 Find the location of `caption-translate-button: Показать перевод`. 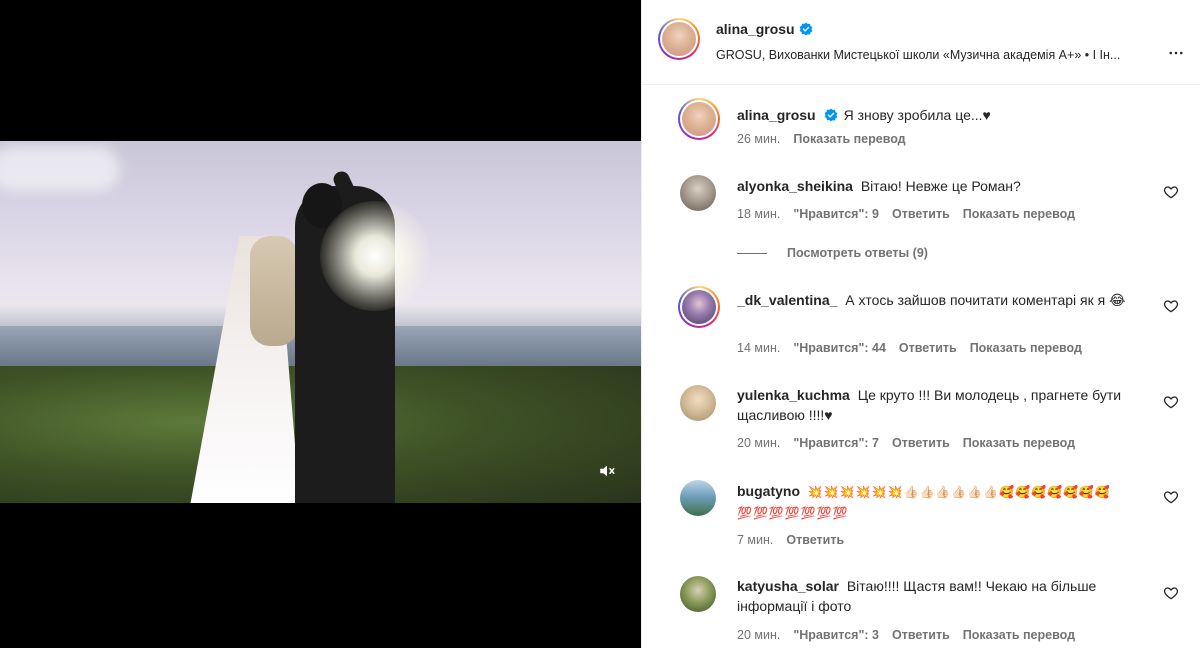

caption-translate-button: Показать перевод is located at coordinates (849, 139).